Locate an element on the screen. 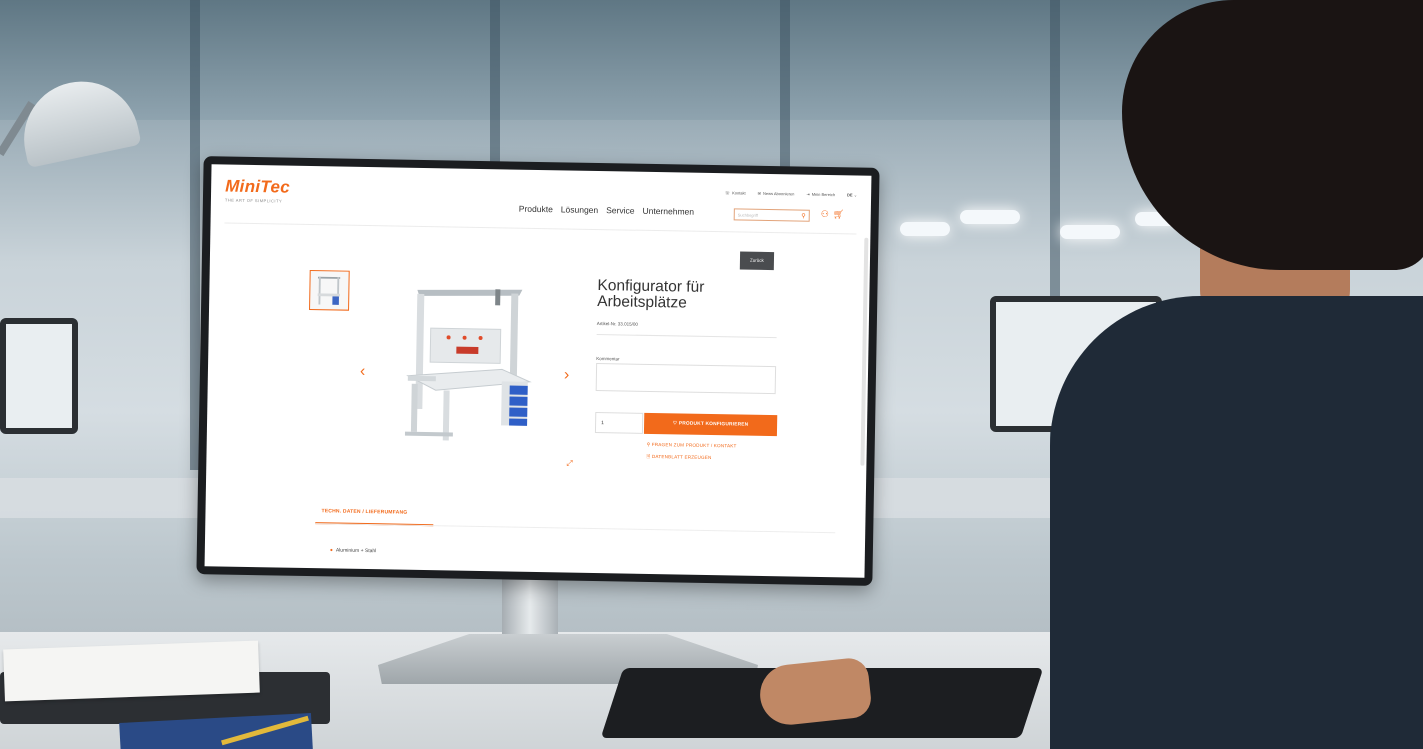  brand-tagline: THE ART OF SIMPLICITY is located at coordinates (253, 200).